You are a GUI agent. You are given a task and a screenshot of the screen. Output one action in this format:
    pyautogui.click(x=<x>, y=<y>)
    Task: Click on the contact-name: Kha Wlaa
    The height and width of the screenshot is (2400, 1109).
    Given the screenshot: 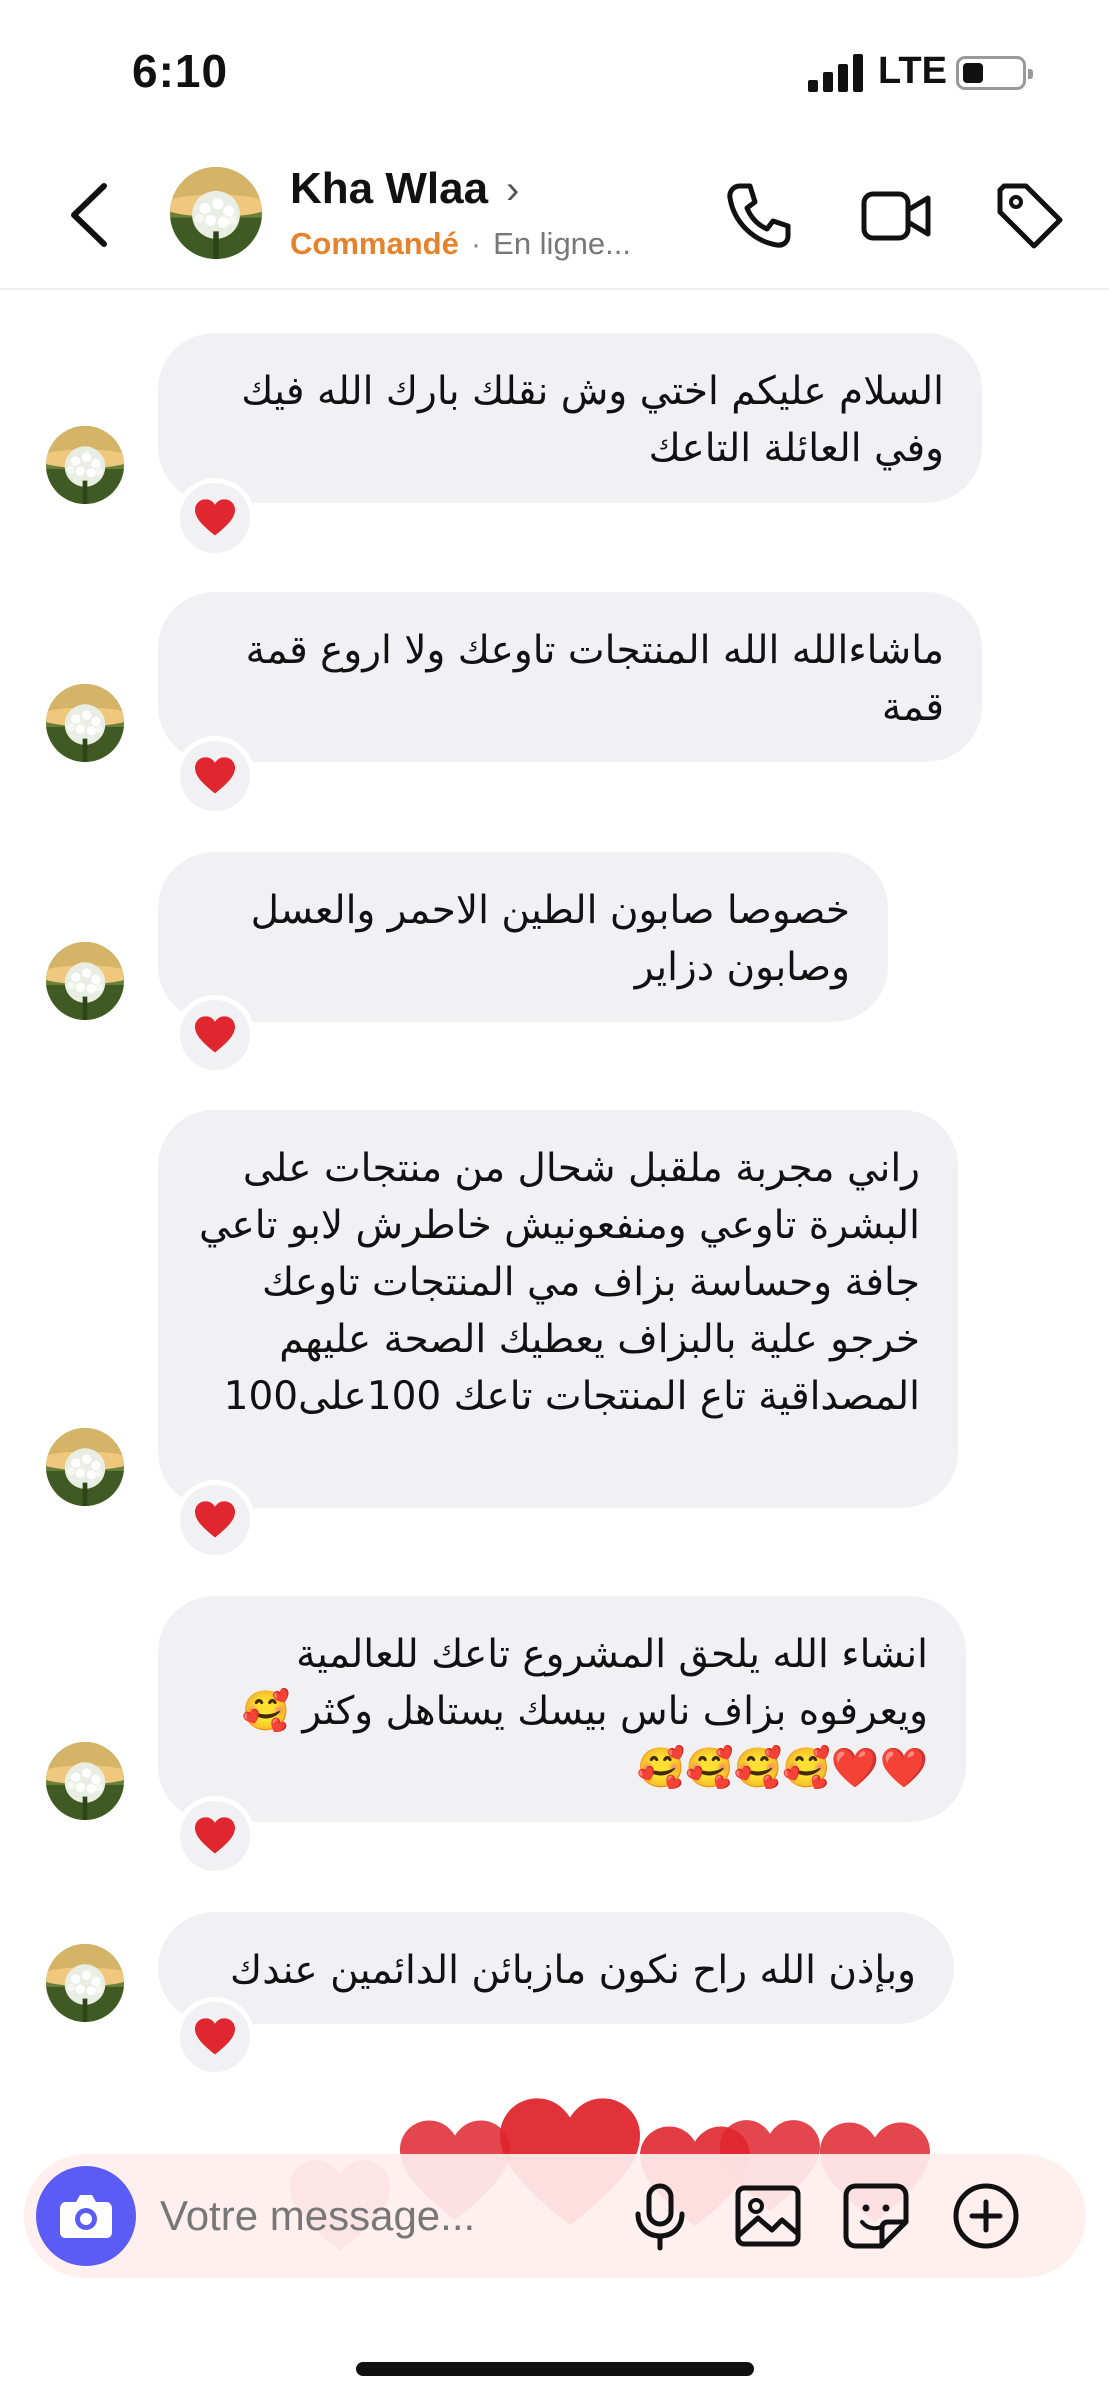 What is the action you would take?
    pyautogui.click(x=389, y=188)
    